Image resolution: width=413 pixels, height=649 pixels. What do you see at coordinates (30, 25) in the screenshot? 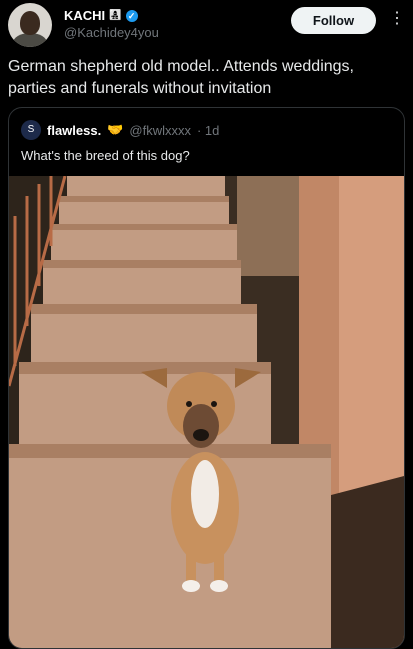
I see `author-avatar` at bounding box center [30, 25].